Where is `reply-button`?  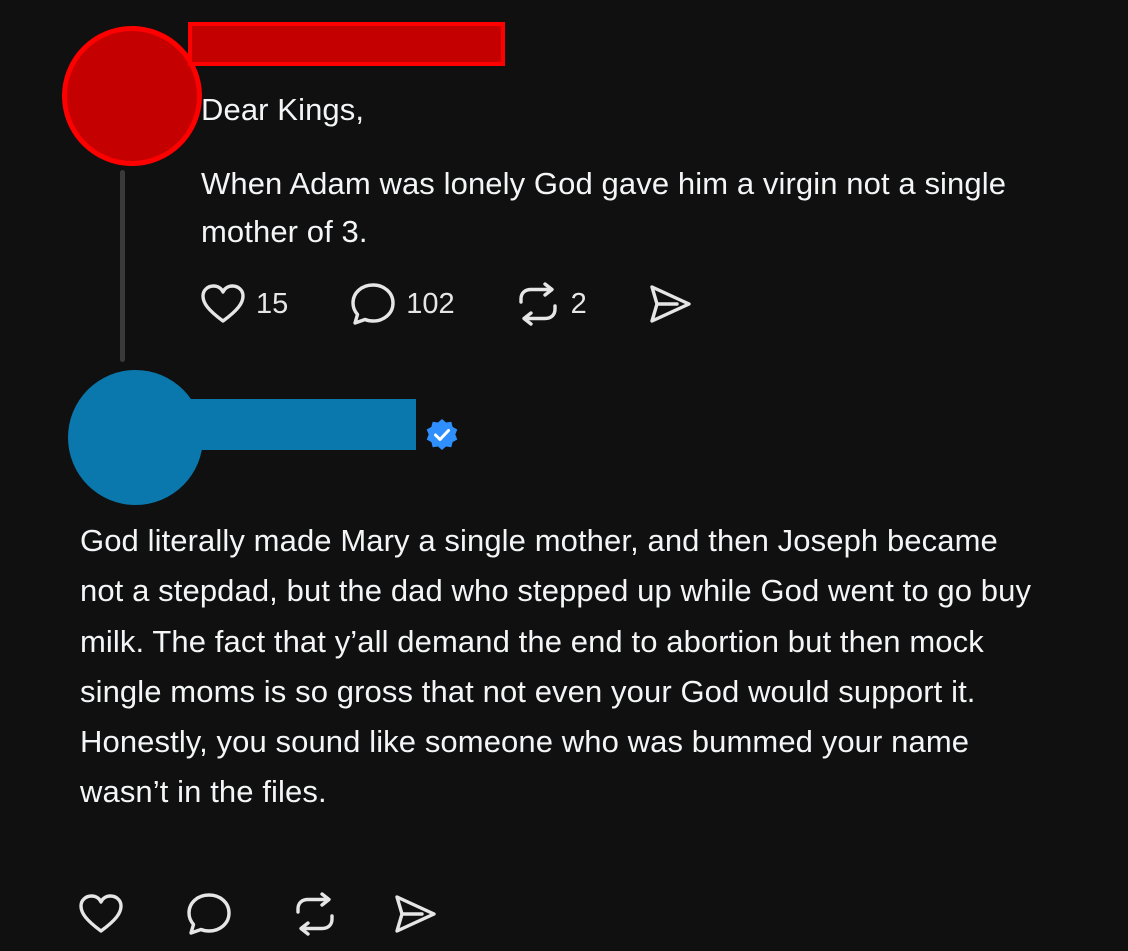 reply-button is located at coordinates (209, 914).